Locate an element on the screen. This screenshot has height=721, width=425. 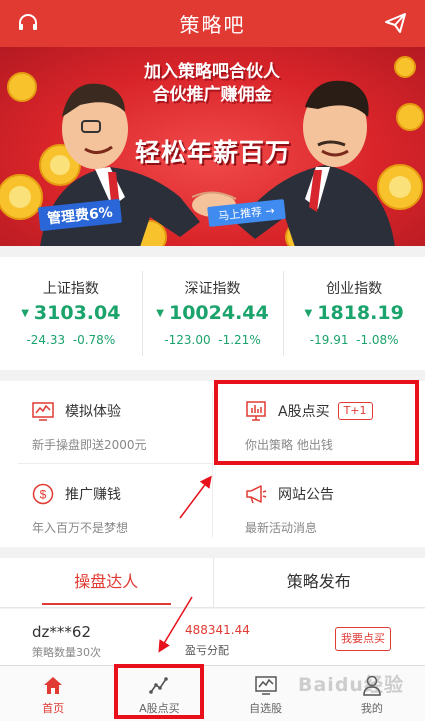
bottom-nav: 首页 A股点买 自选股 我的 is located at coordinates (212, 693).